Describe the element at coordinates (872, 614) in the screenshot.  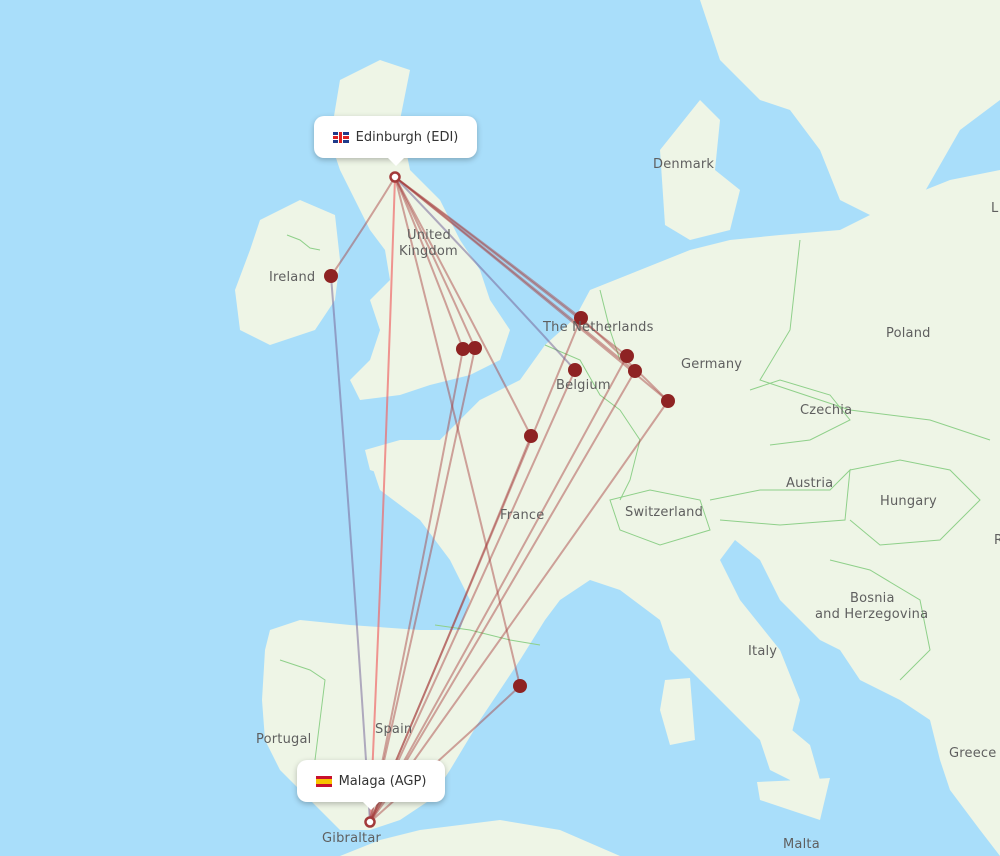
I see `label-herzegovina: and Herzegovina` at that location.